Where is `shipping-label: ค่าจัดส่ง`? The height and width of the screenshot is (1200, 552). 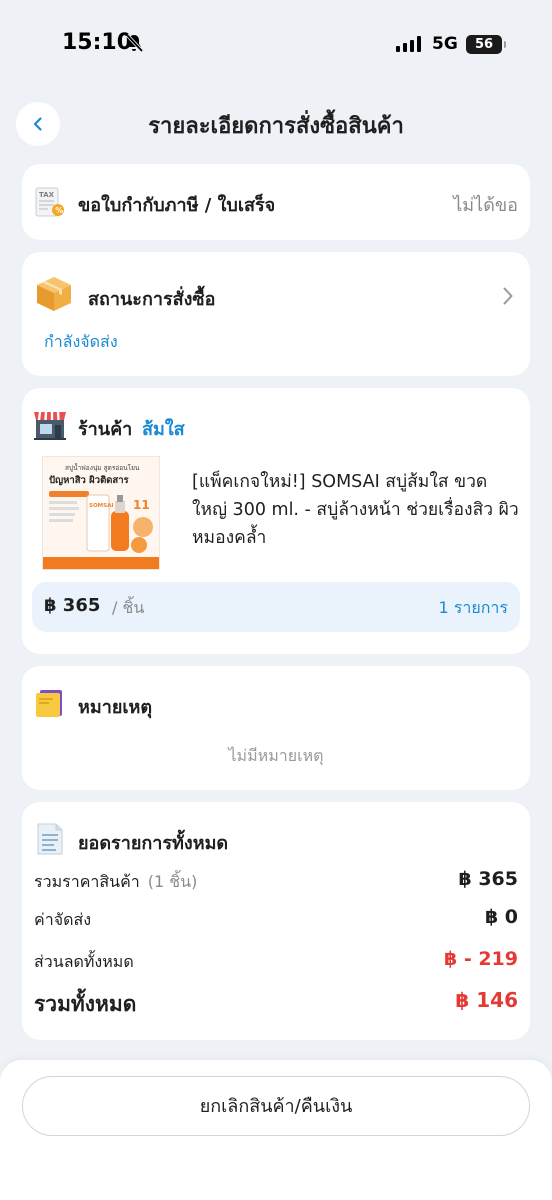
shipping-label: ค่าจัดส่ง is located at coordinates (63, 919).